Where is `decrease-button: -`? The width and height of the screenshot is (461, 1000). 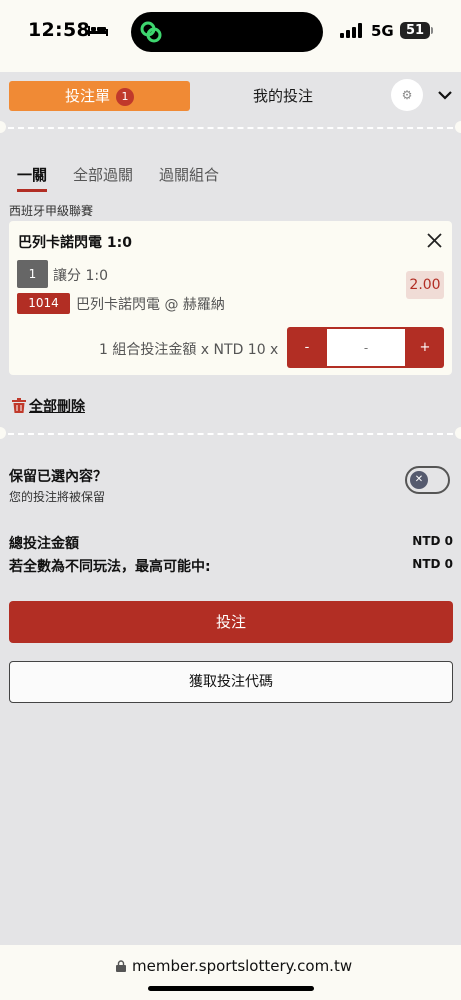 decrease-button: - is located at coordinates (307, 347).